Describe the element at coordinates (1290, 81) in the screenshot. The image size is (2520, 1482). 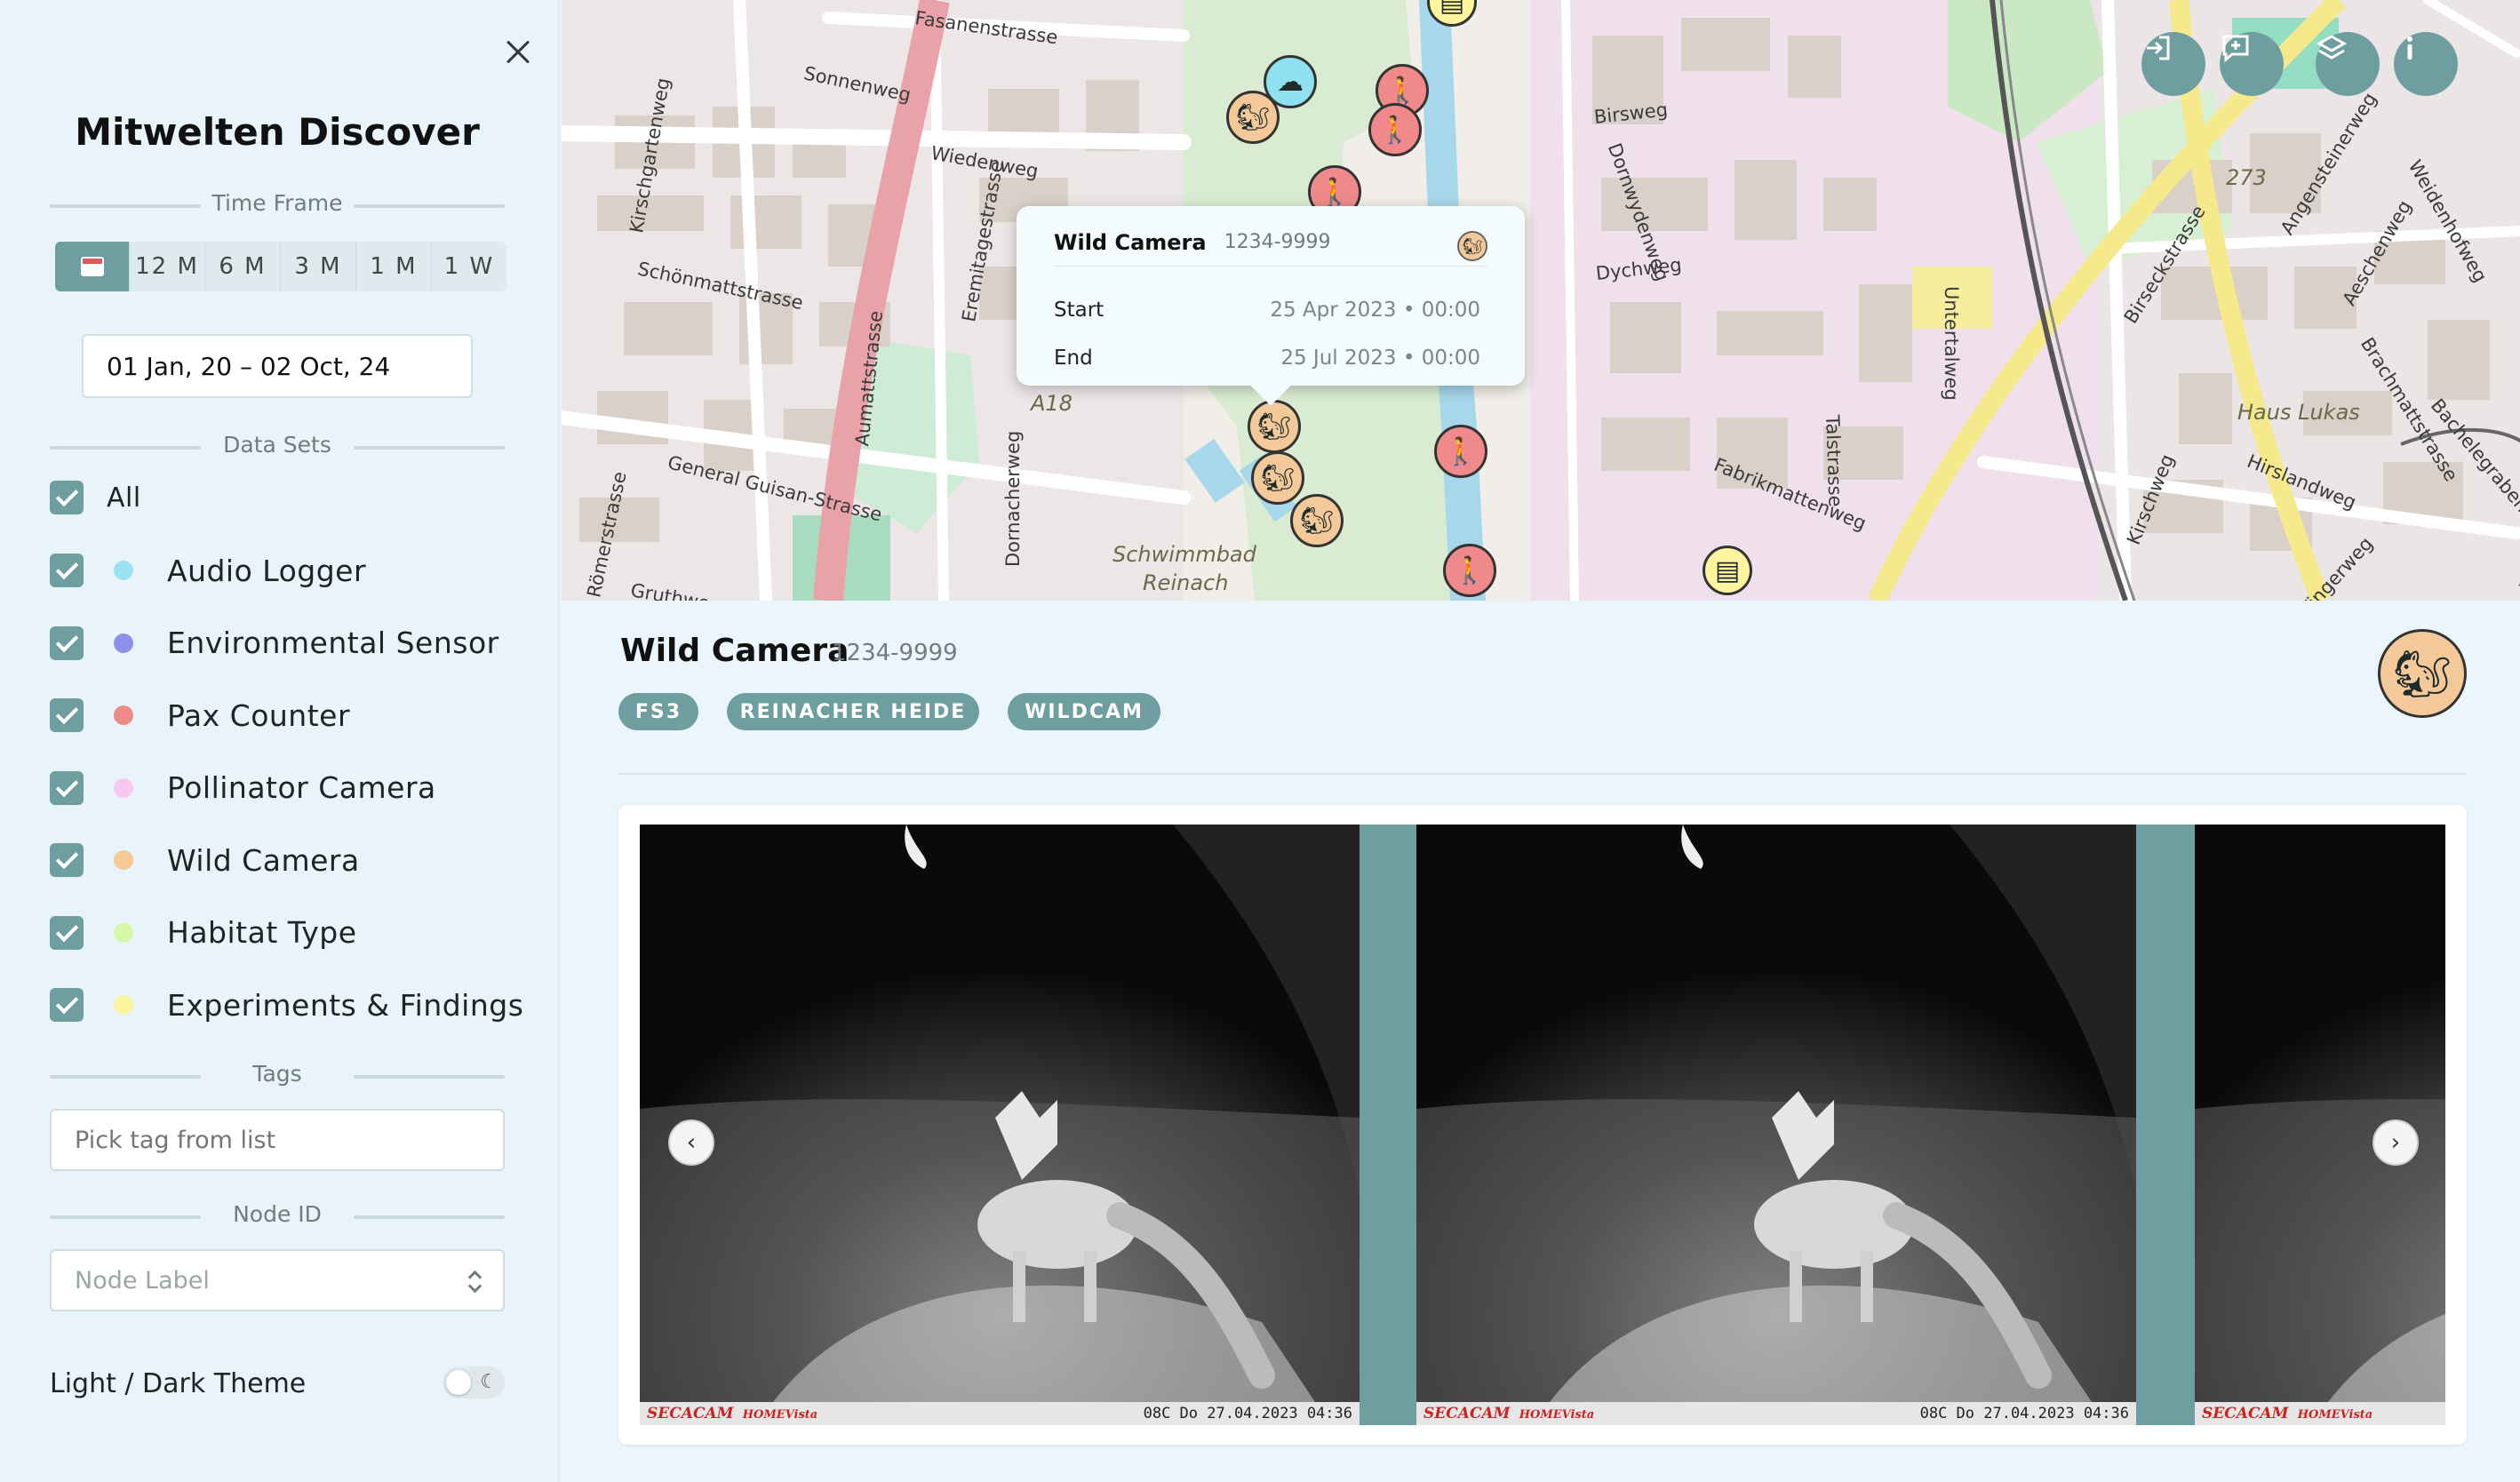
I see `map-marker-audio-logger: ☁` at that location.